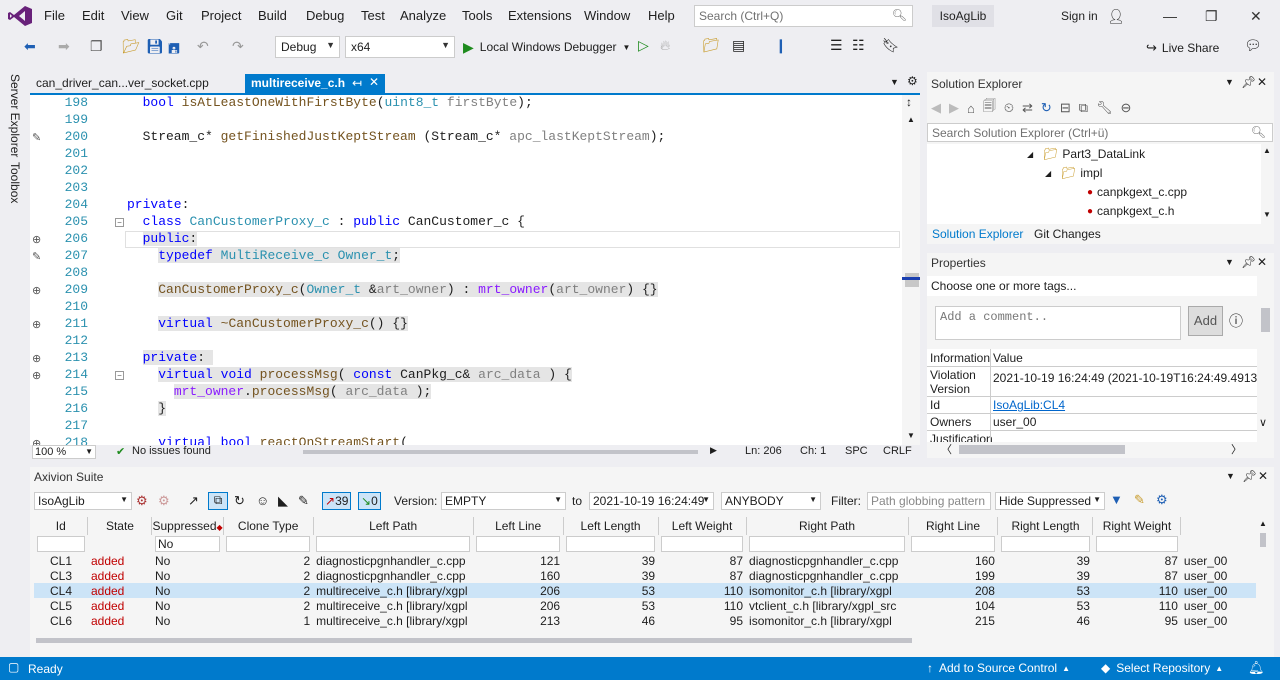  Describe the element at coordinates (142, 501) in the screenshot. I see `bug-icon: ⚙` at that location.